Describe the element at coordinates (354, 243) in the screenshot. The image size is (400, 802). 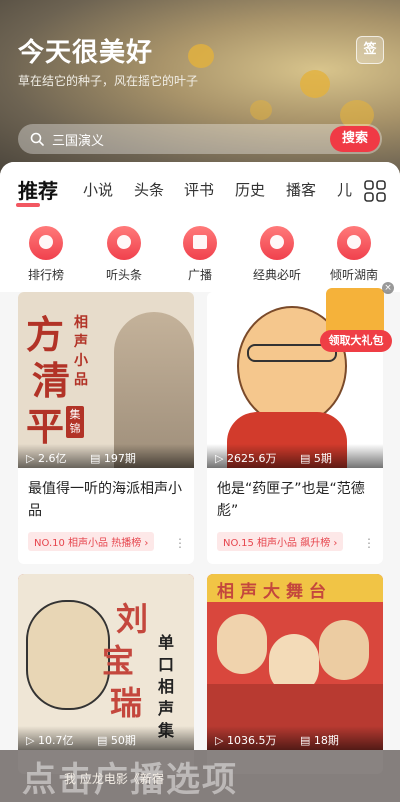
I see `location-icon` at that location.